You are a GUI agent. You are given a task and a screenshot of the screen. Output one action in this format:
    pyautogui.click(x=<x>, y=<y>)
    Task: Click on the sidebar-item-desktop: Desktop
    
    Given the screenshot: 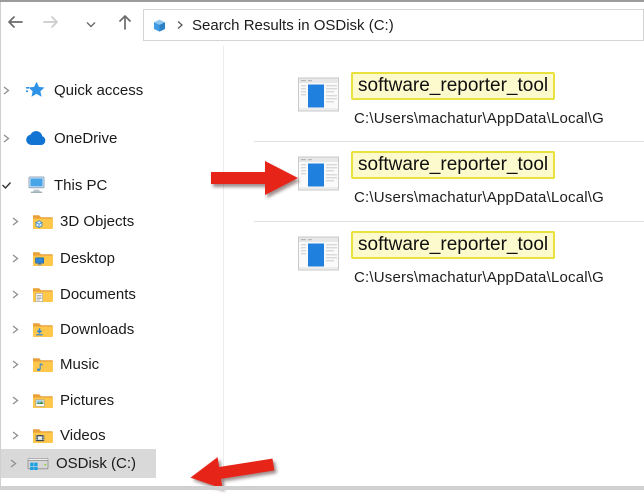 What is the action you would take?
    pyautogui.click(x=112, y=258)
    